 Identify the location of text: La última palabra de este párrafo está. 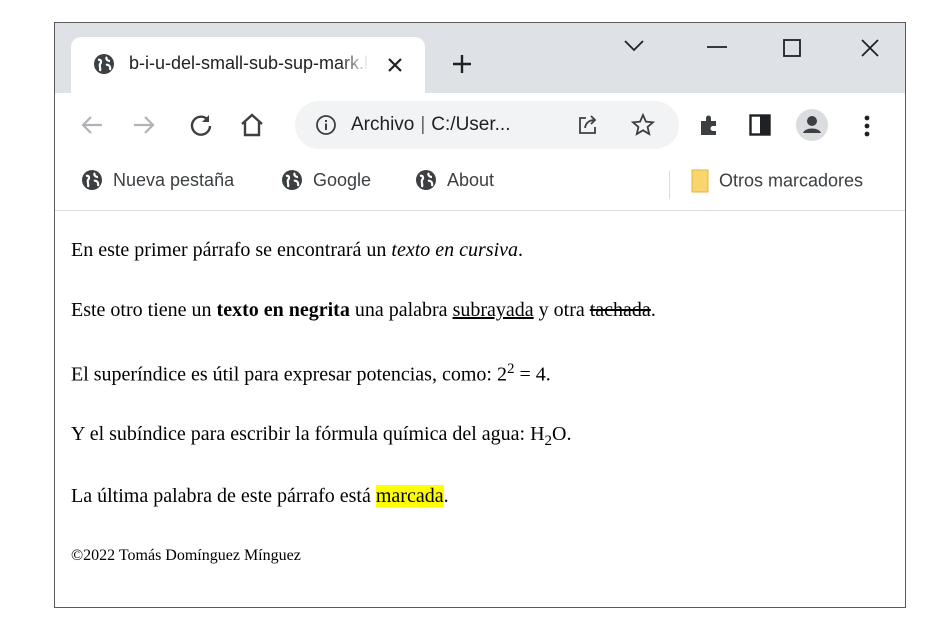
(223, 496).